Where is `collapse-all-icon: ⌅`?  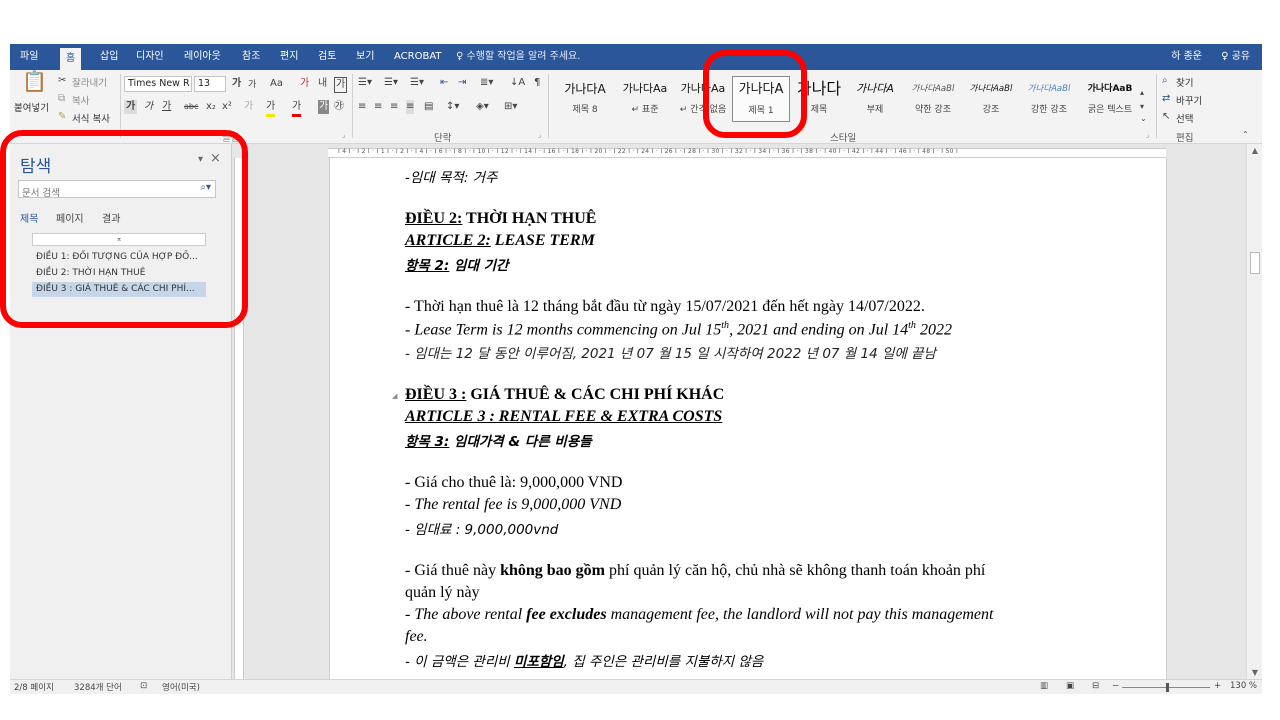 collapse-all-icon: ⌅ is located at coordinates (119, 239).